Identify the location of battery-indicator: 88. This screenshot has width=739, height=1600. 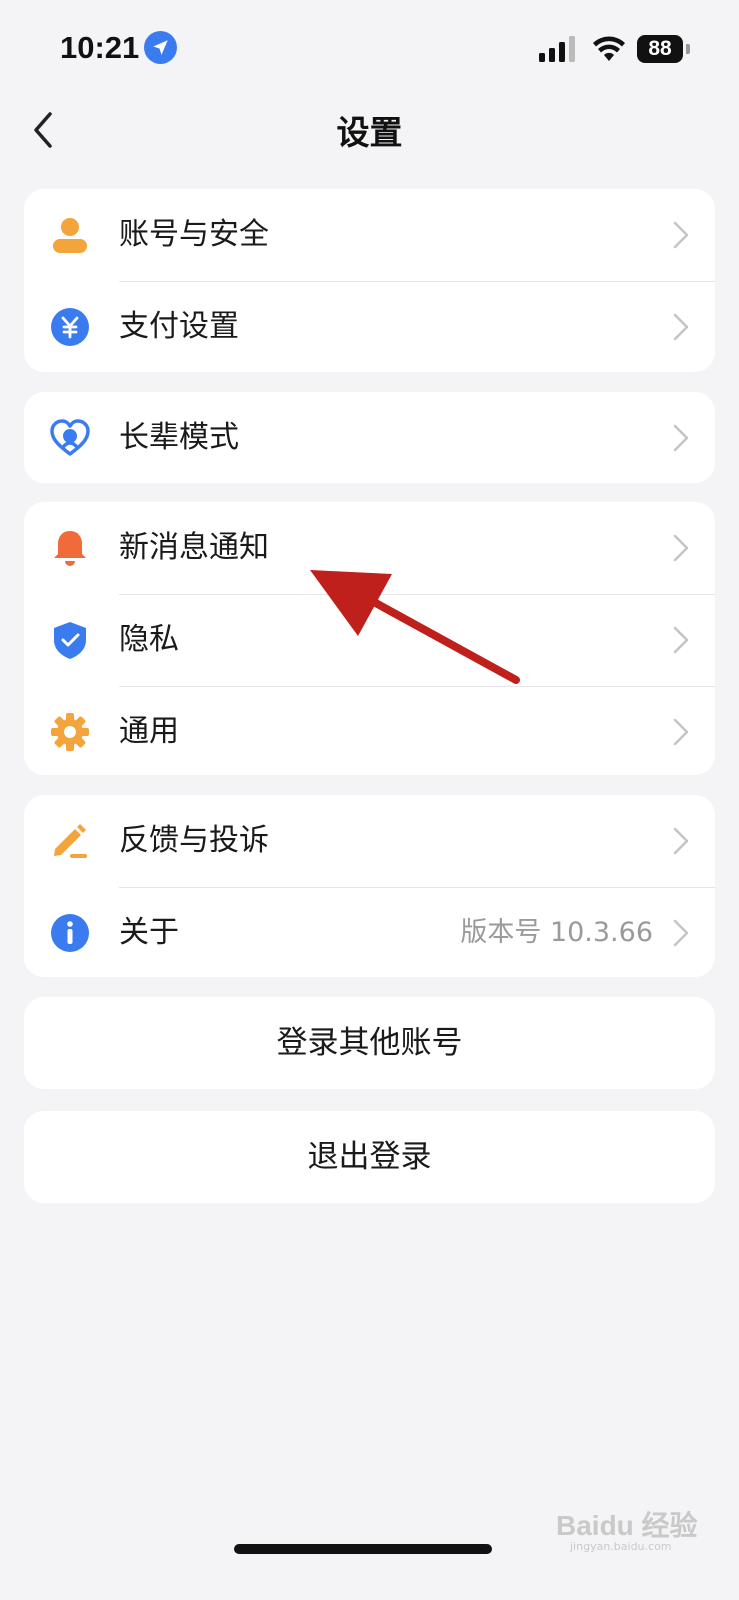
(660, 49).